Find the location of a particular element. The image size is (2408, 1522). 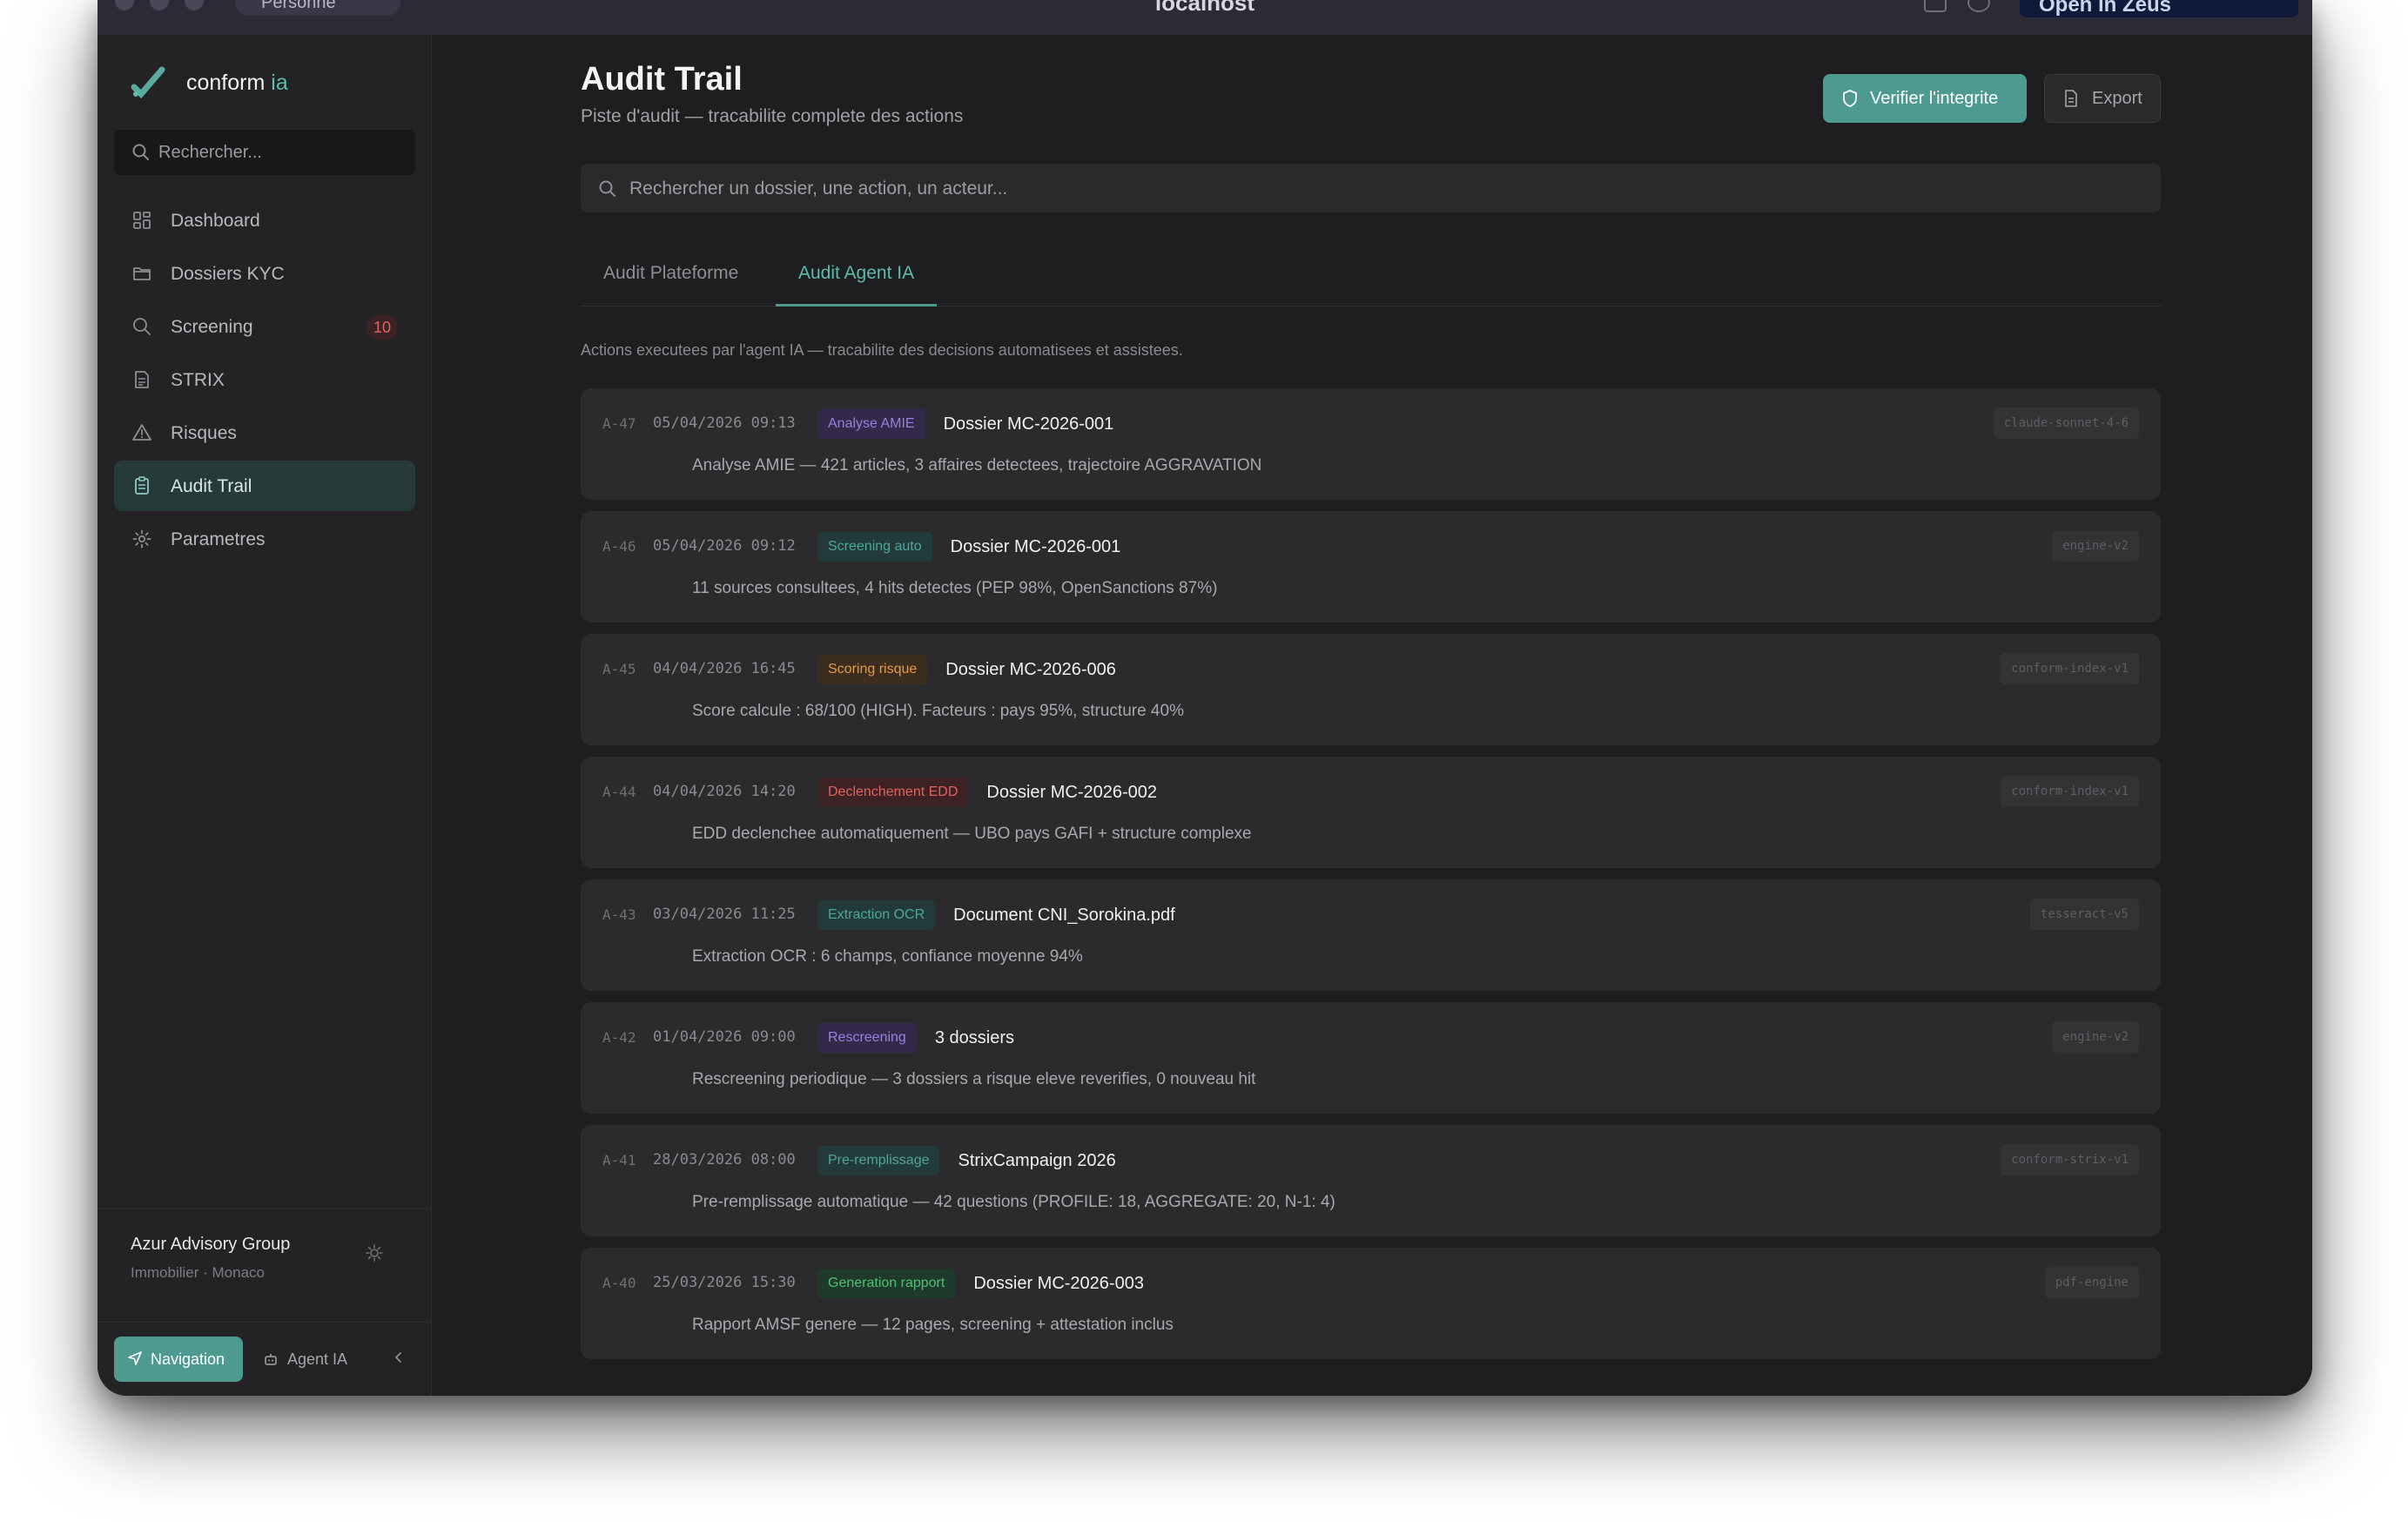

action-tag: Screening auto is located at coordinates (874, 547).